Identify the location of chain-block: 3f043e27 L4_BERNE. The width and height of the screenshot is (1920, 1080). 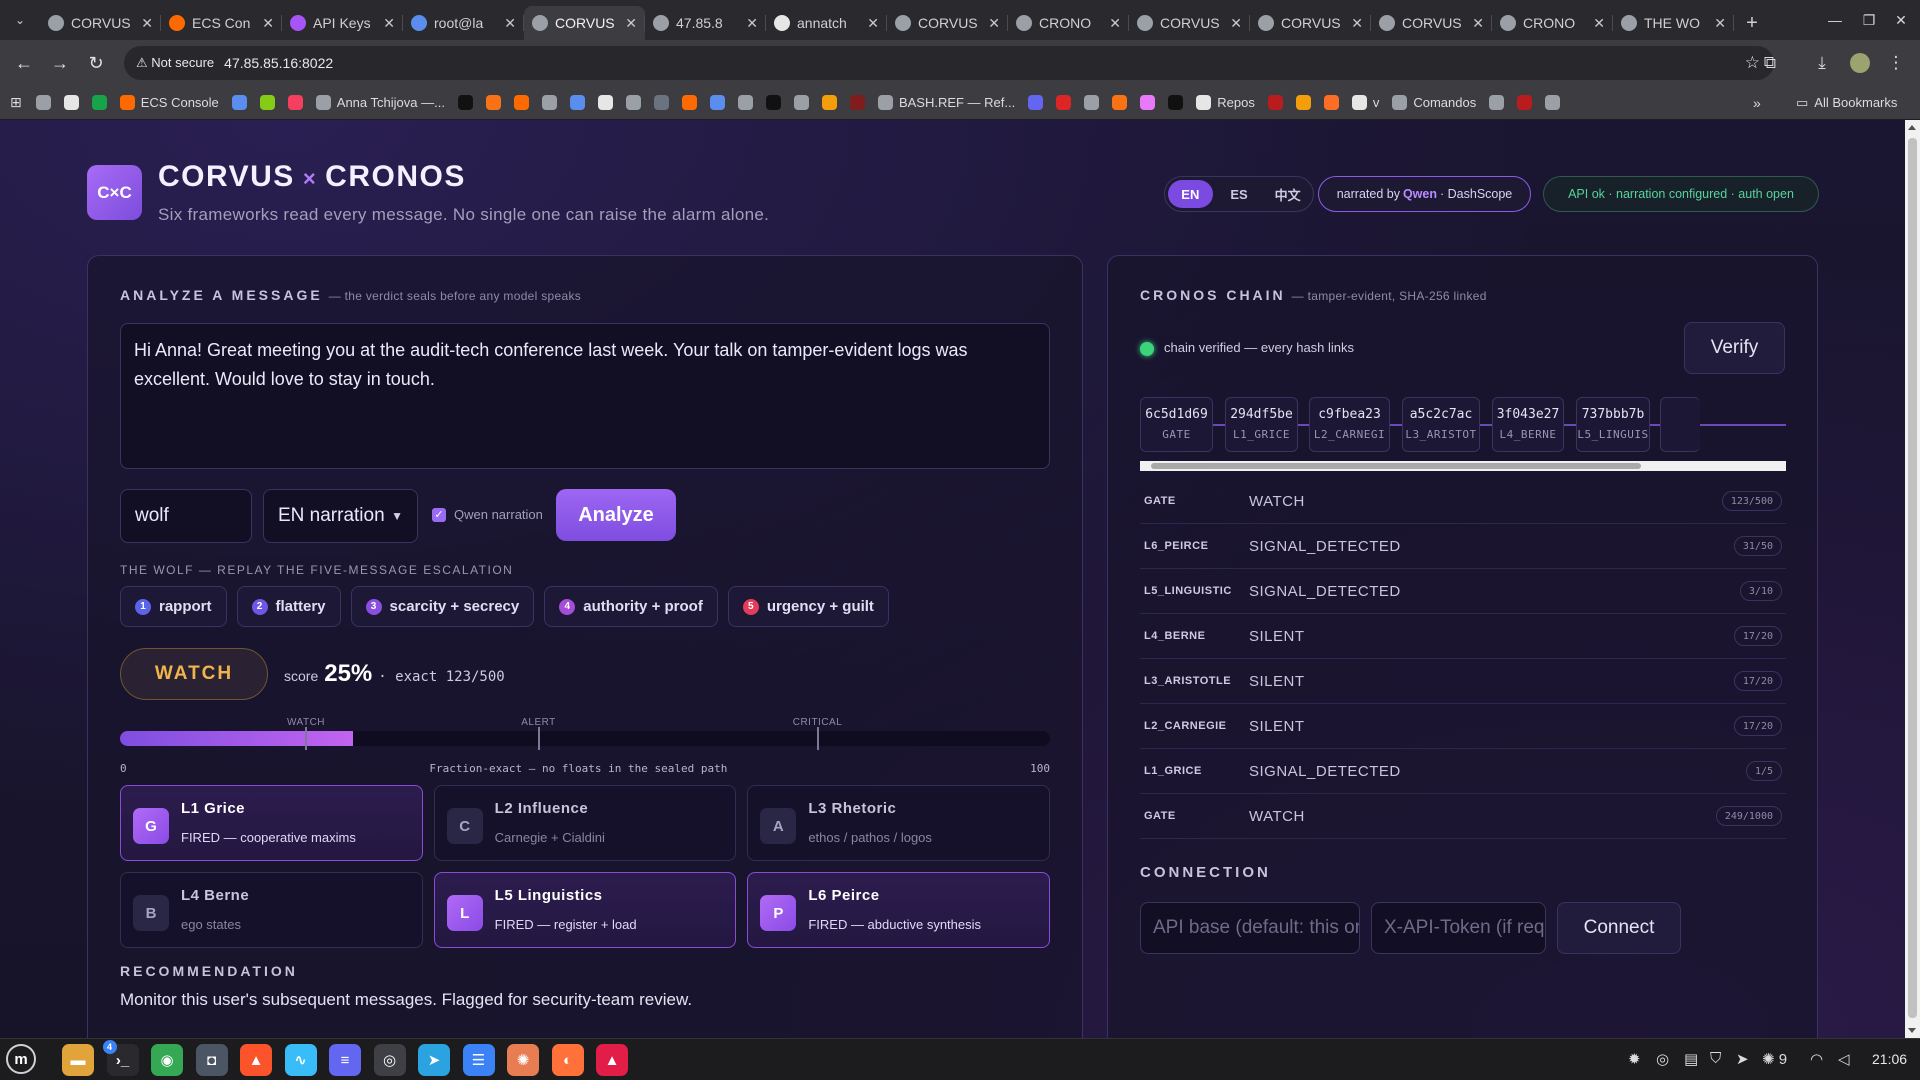
(1528, 424).